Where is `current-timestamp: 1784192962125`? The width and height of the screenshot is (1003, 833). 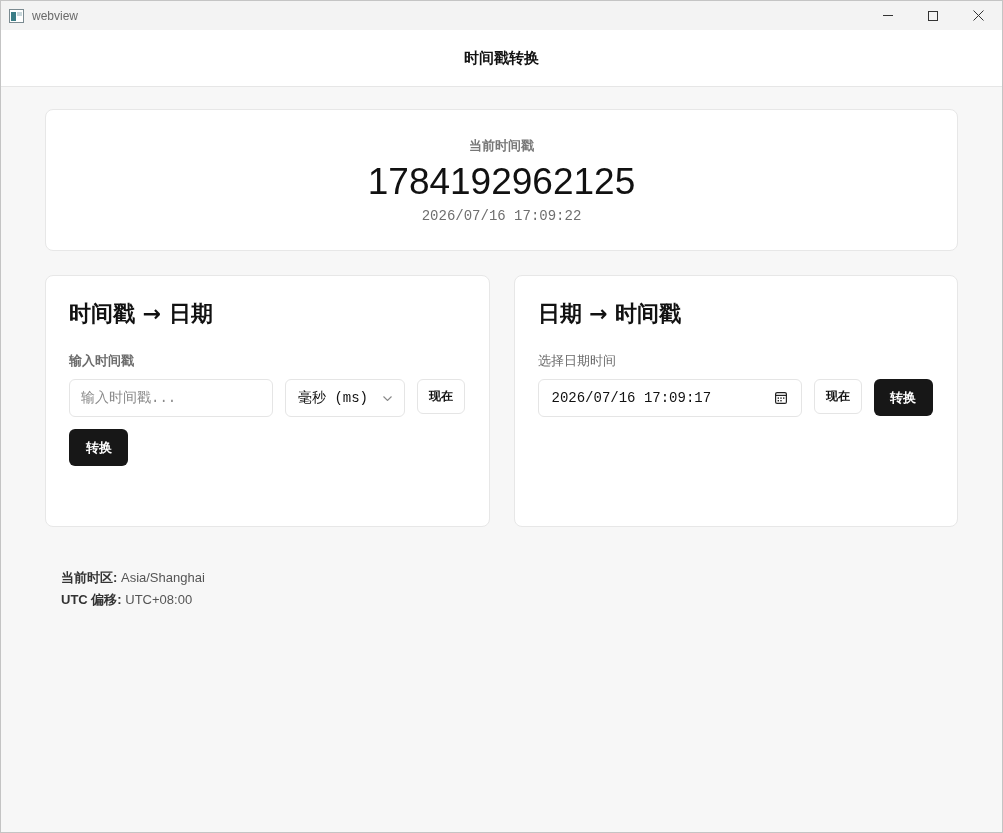 current-timestamp: 1784192962125 is located at coordinates (501, 182).